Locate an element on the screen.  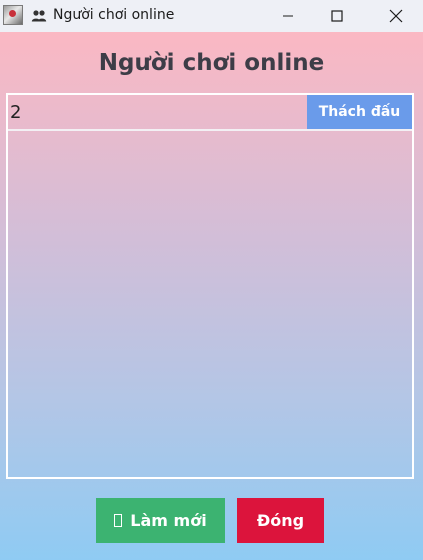
app-icon is located at coordinates (13, 15).